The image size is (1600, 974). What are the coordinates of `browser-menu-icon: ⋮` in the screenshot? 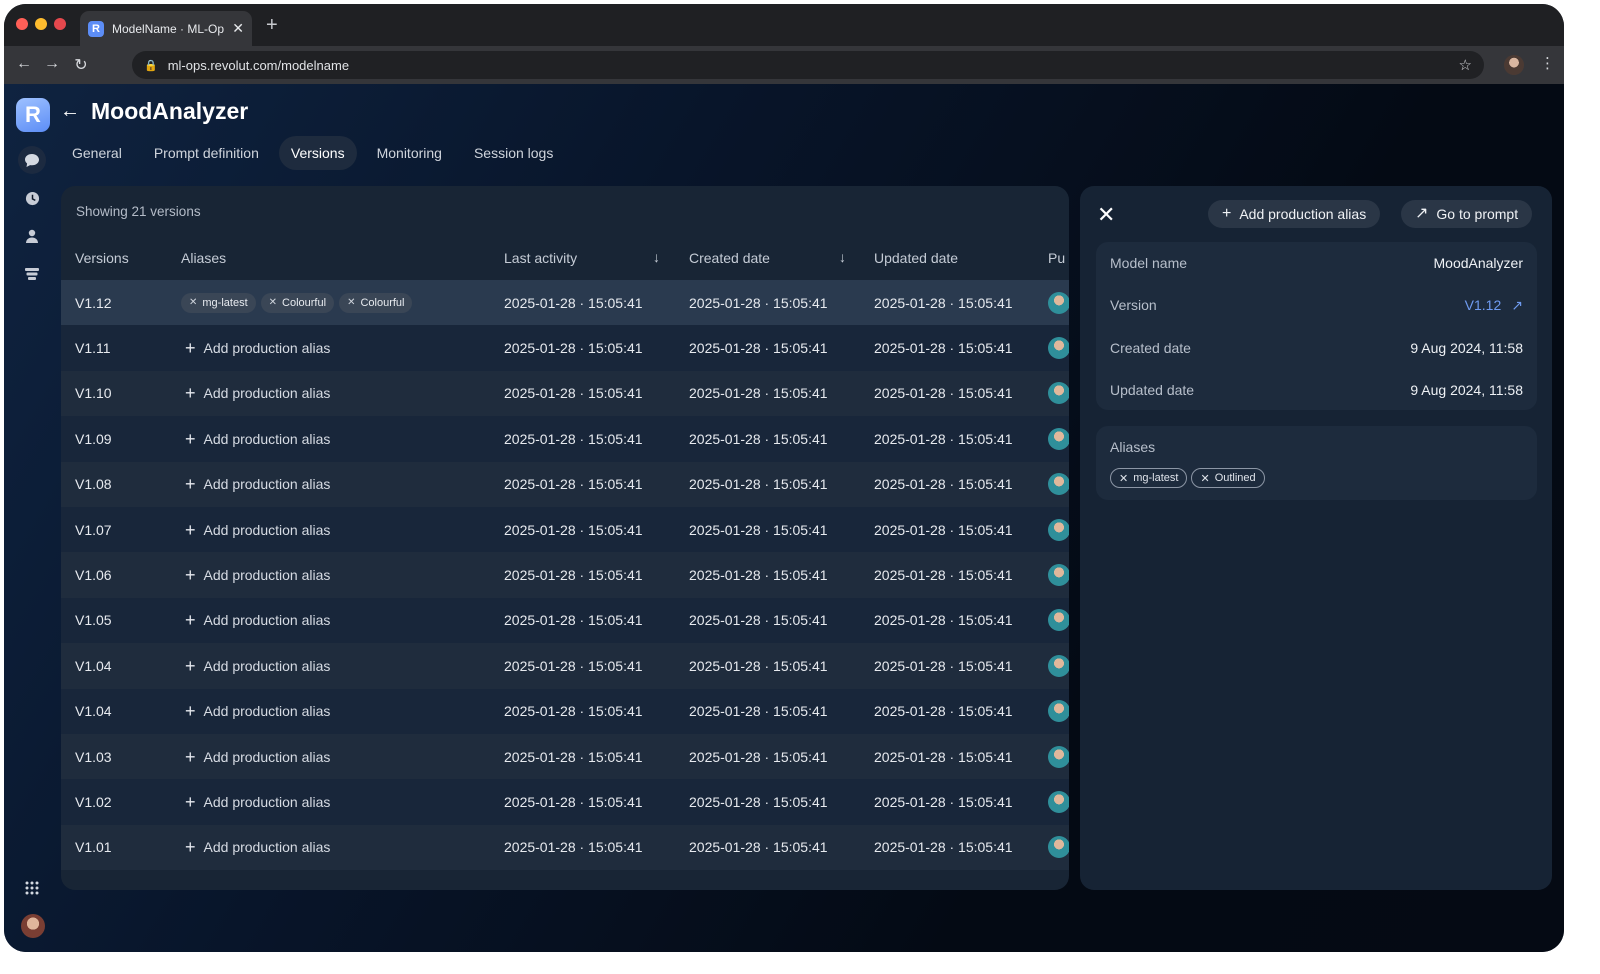 It's located at (1547, 63).